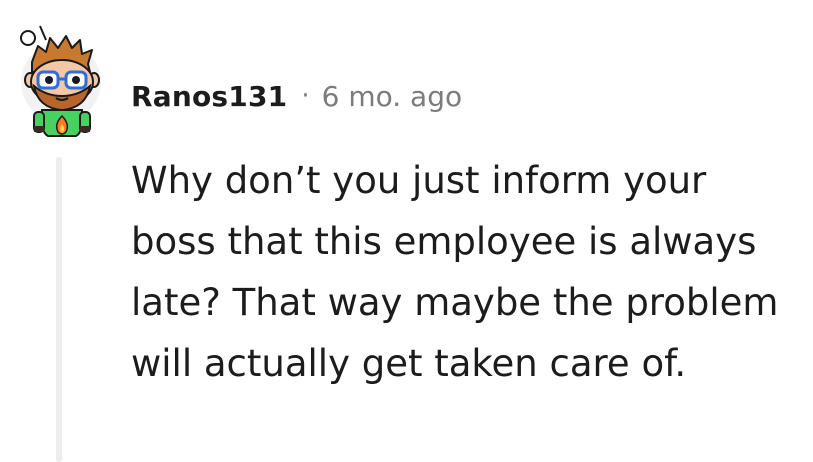 The image size is (813, 462). What do you see at coordinates (392, 96) in the screenshot?
I see `comment-timestamp: 6 mo. ago` at bounding box center [392, 96].